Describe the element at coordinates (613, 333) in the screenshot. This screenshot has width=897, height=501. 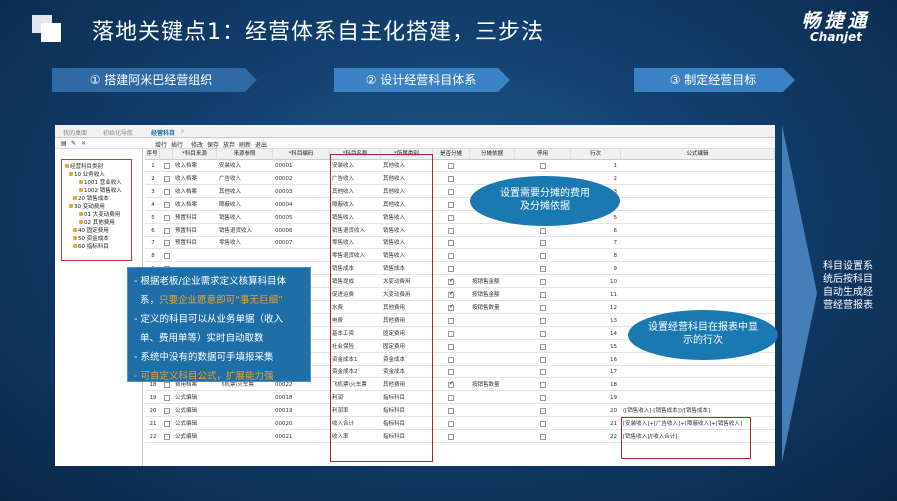
I see `cell-line-no: 14` at that location.